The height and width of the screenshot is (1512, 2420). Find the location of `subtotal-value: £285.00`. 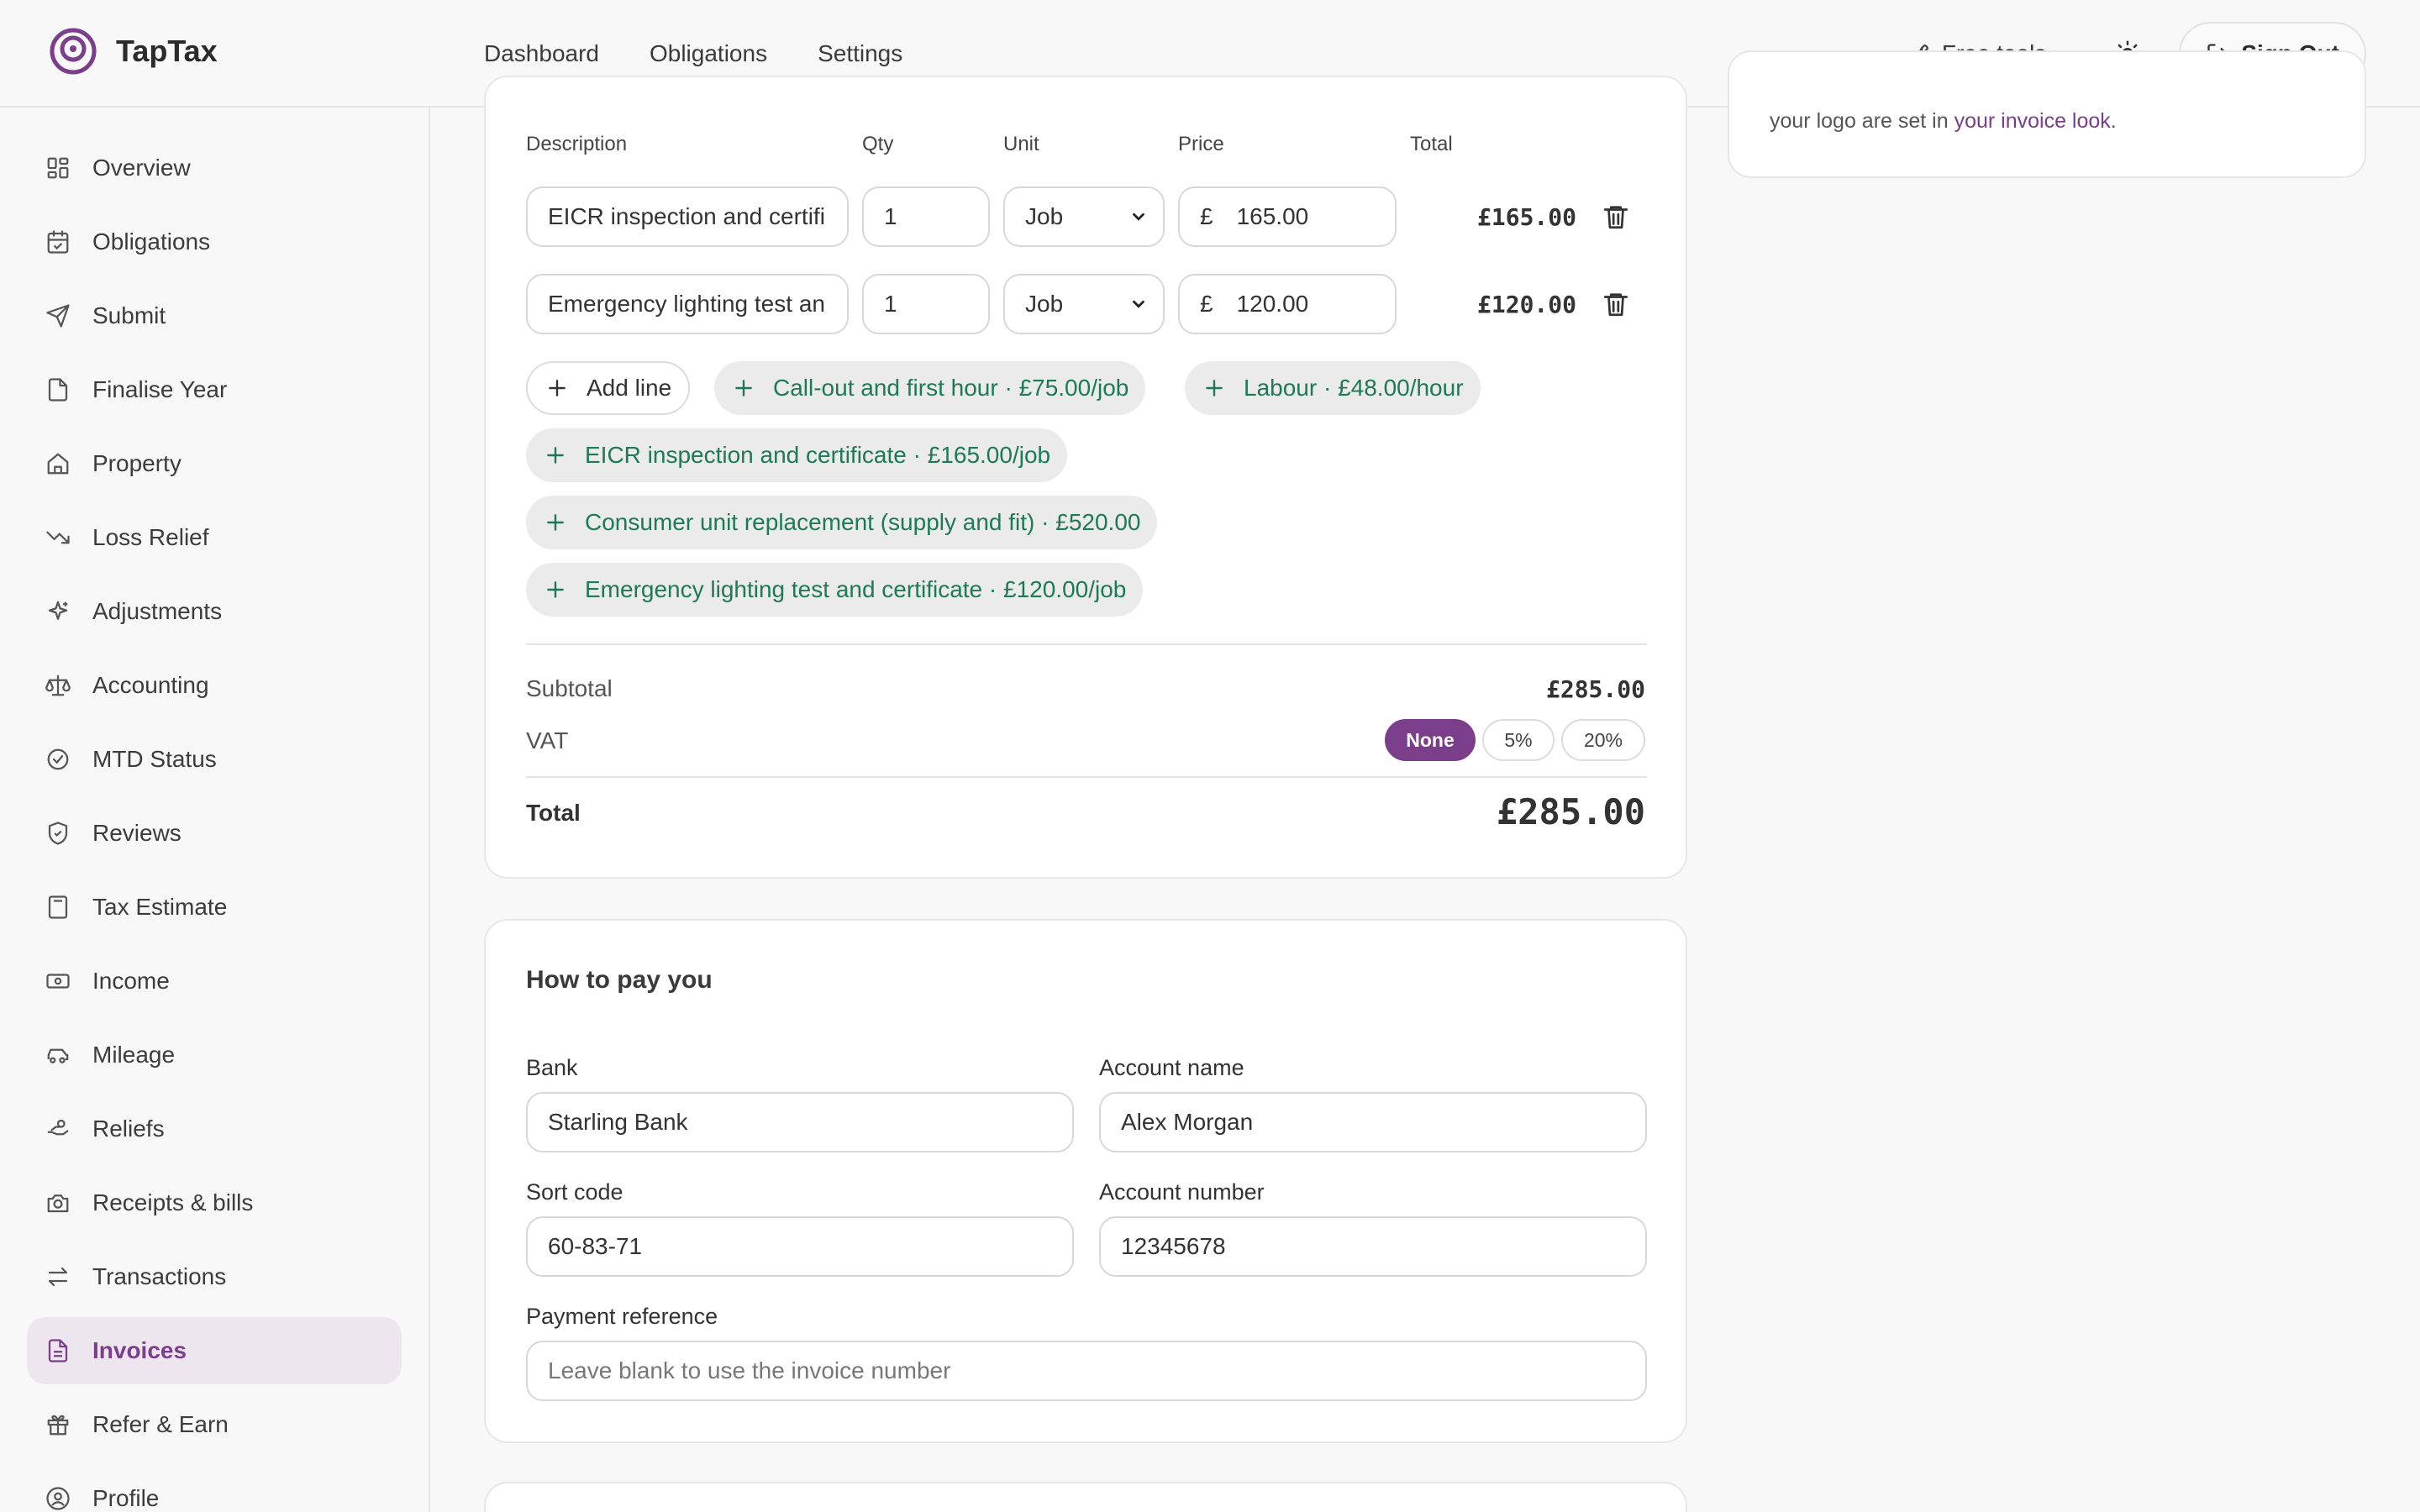

subtotal-value: £285.00 is located at coordinates (1595, 689).